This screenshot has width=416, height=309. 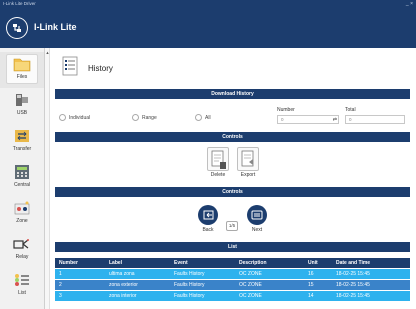 I want to click on delete-button, so click(x=218, y=159).